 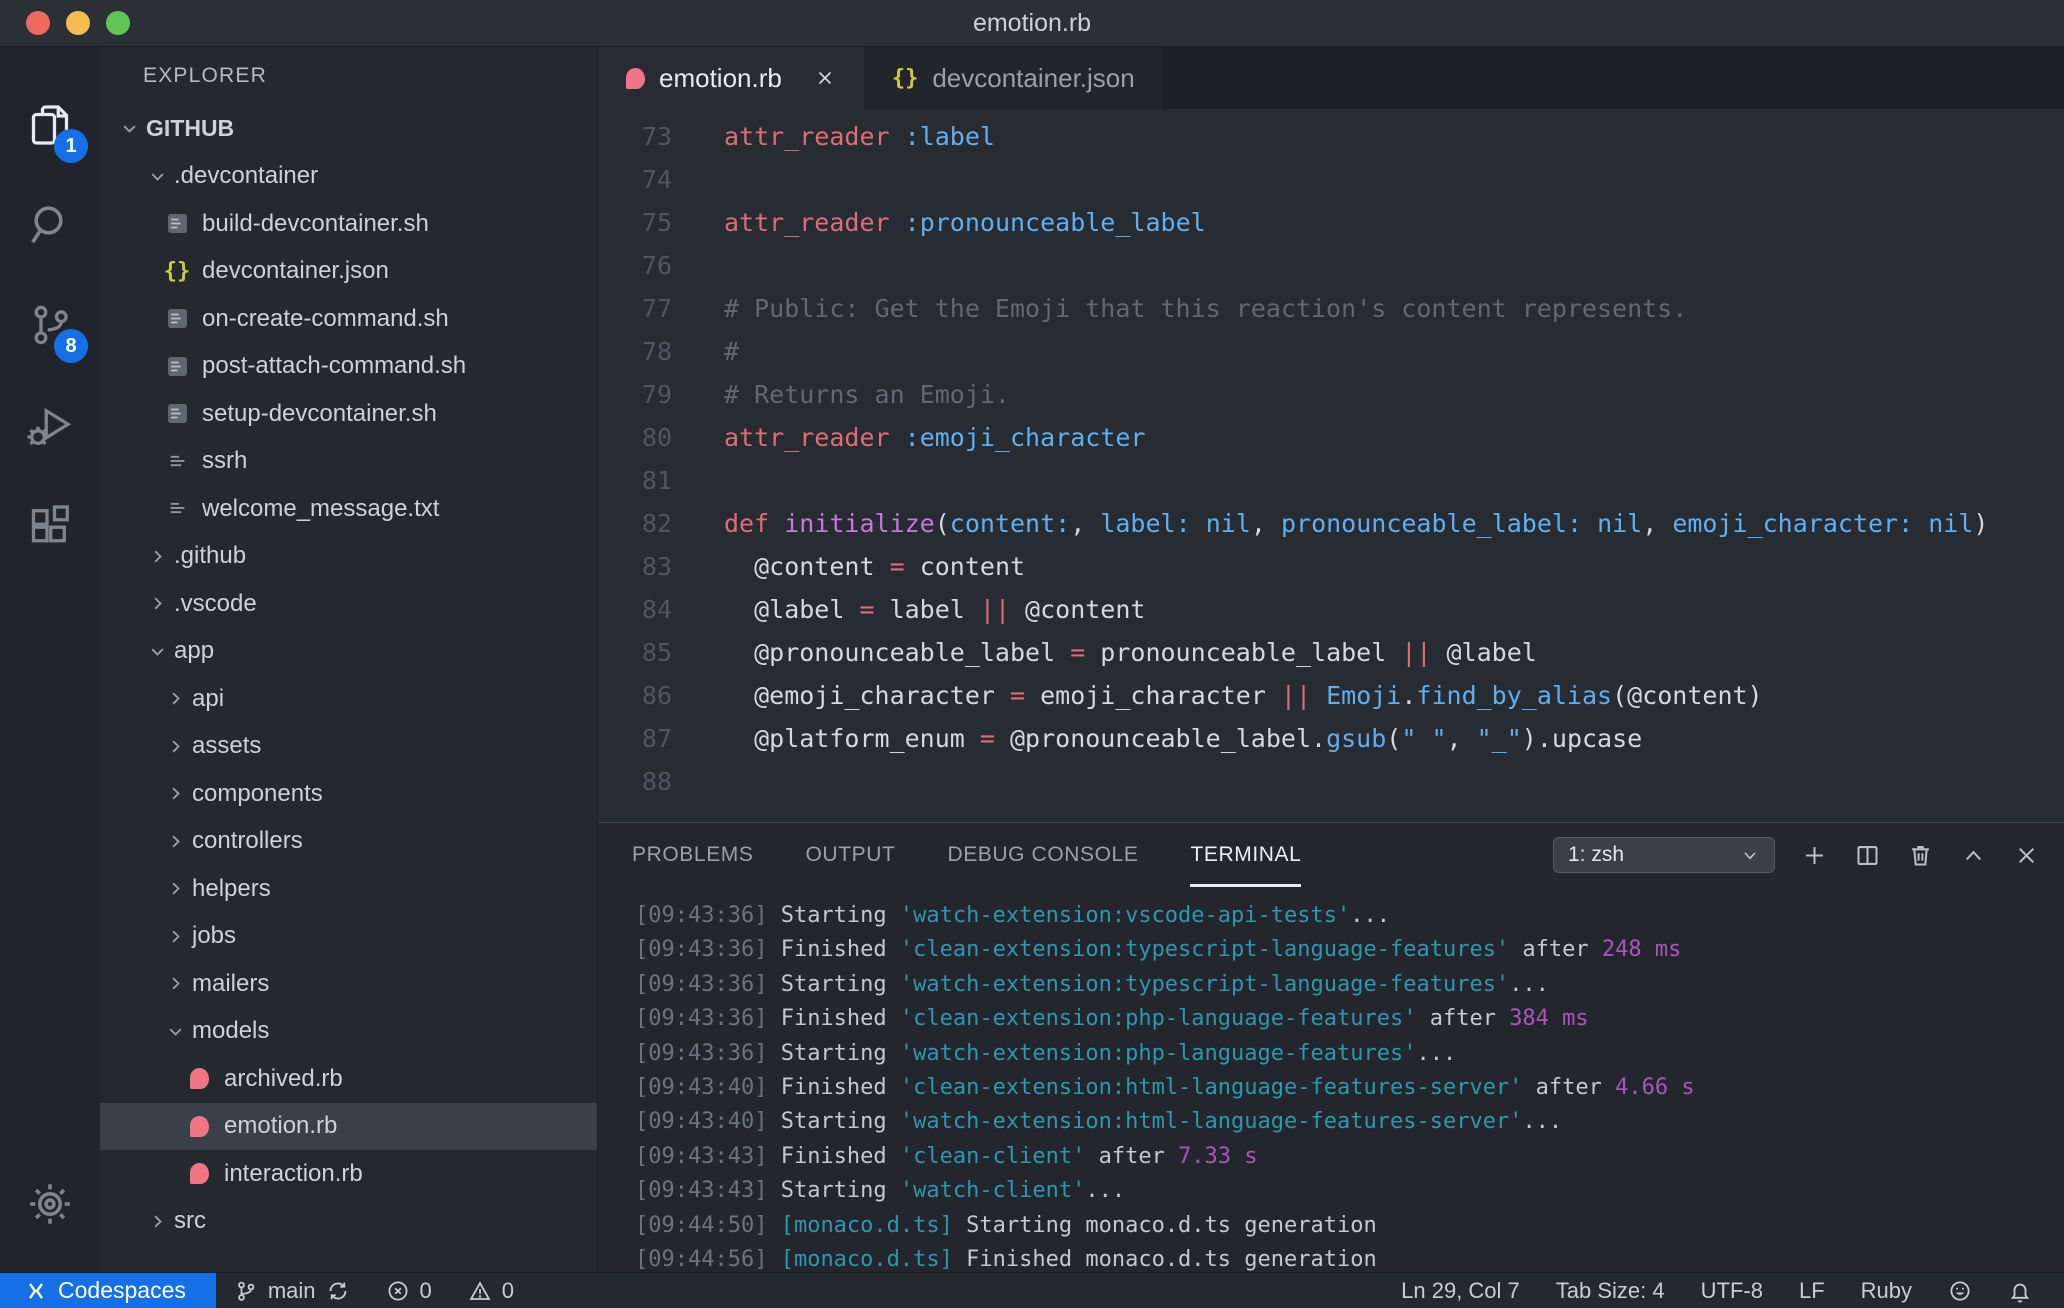 What do you see at coordinates (71, 146) in the screenshot?
I see `activity-badge: 1` at bounding box center [71, 146].